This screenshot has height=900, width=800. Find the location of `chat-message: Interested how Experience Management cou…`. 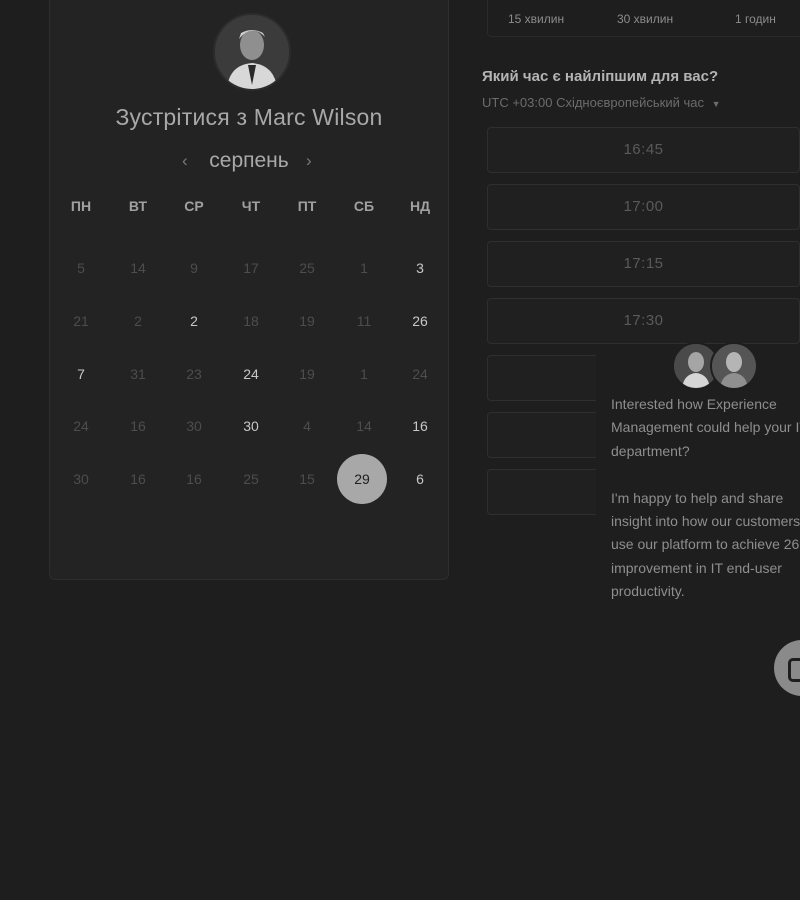

chat-message: Interested how Experience Management cou… is located at coordinates (705, 510).